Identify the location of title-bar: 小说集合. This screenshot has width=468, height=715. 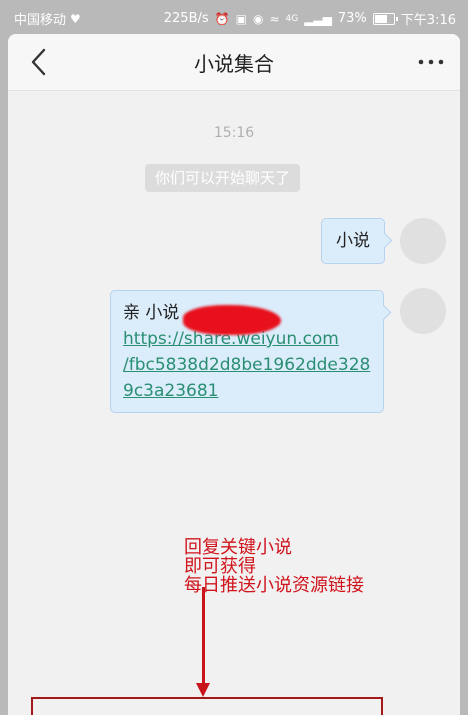
(234, 62).